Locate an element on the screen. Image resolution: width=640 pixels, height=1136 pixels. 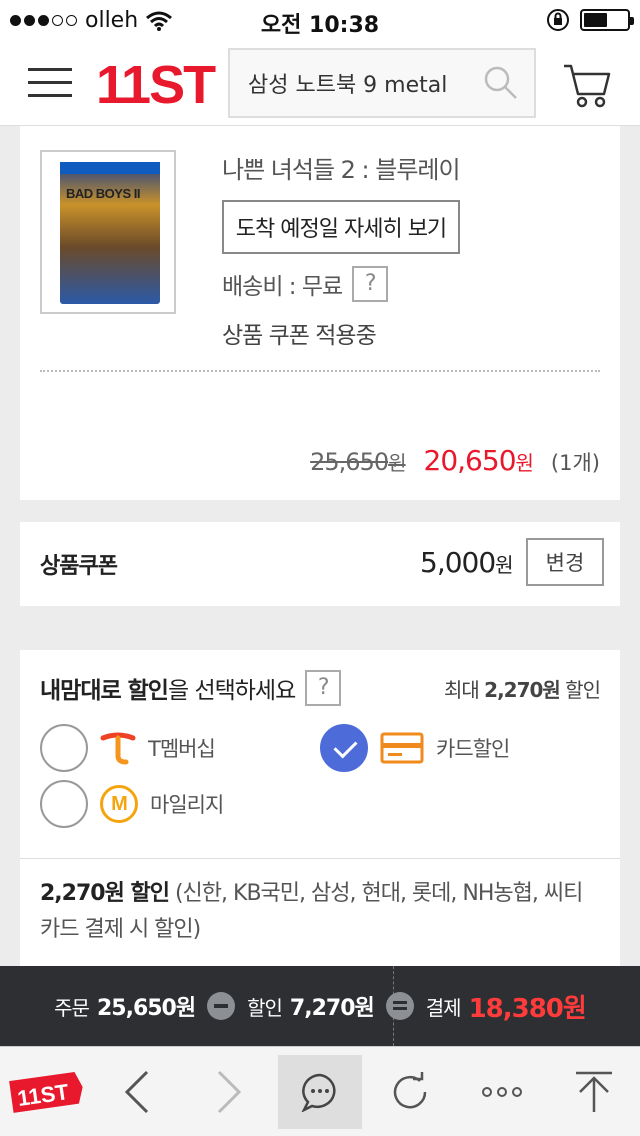
payment-summary-bar: 주문 25,650원 할인 7,270원 결제 18,380원 is located at coordinates (320, 1006).